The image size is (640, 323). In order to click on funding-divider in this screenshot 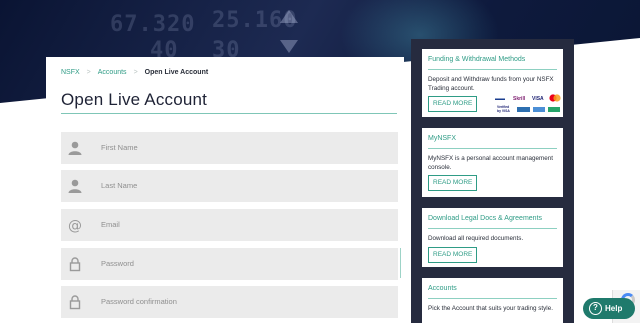, I will do `click(492, 69)`.